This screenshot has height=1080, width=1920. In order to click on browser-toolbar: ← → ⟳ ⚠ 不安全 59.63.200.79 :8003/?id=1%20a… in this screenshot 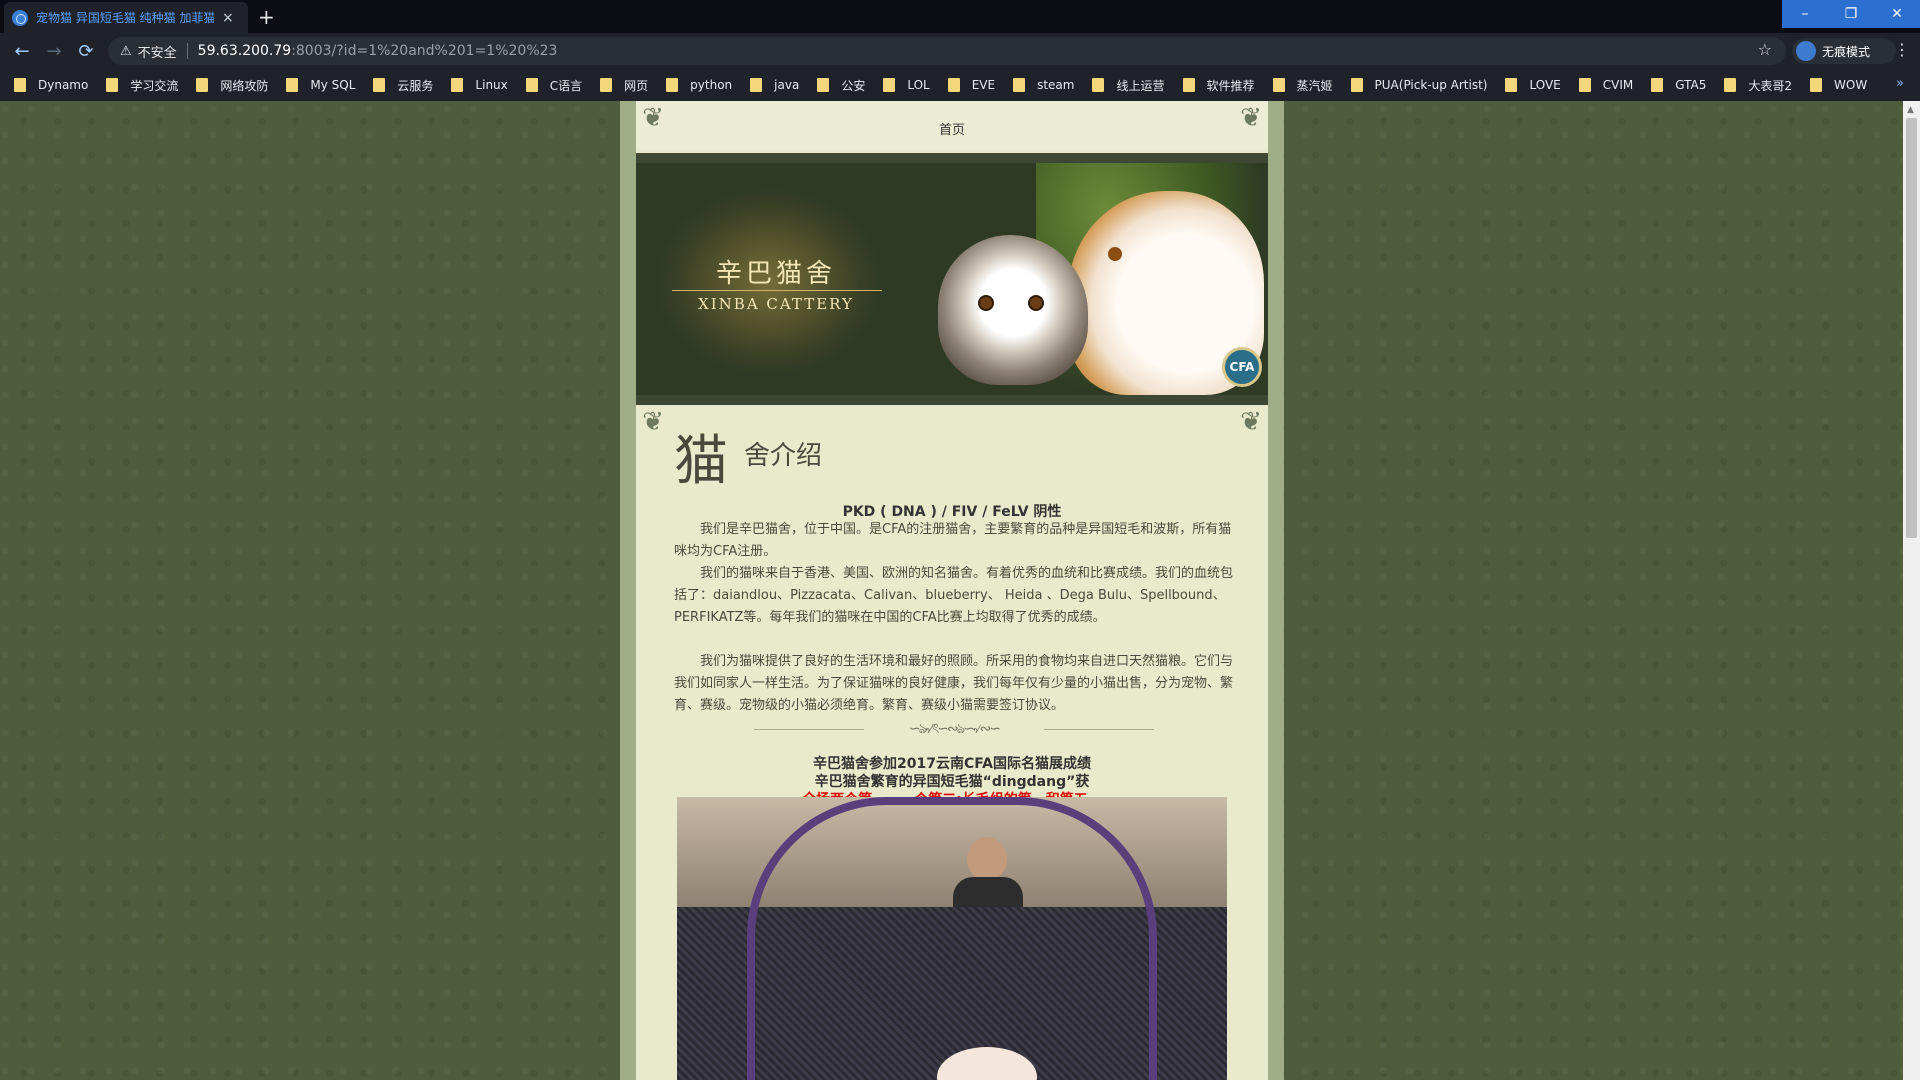, I will do `click(960, 51)`.